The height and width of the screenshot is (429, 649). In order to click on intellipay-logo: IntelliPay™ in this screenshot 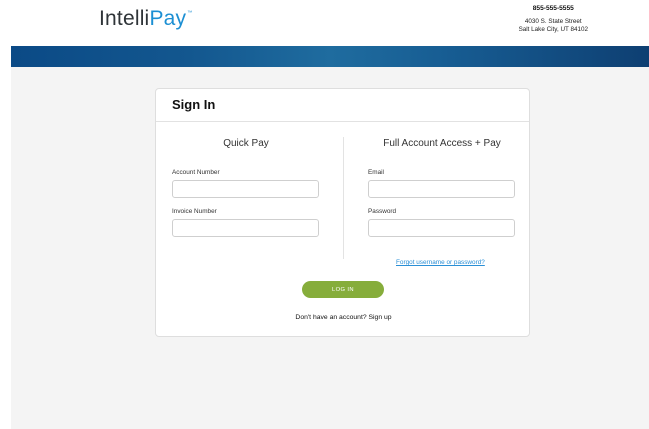, I will do `click(145, 19)`.